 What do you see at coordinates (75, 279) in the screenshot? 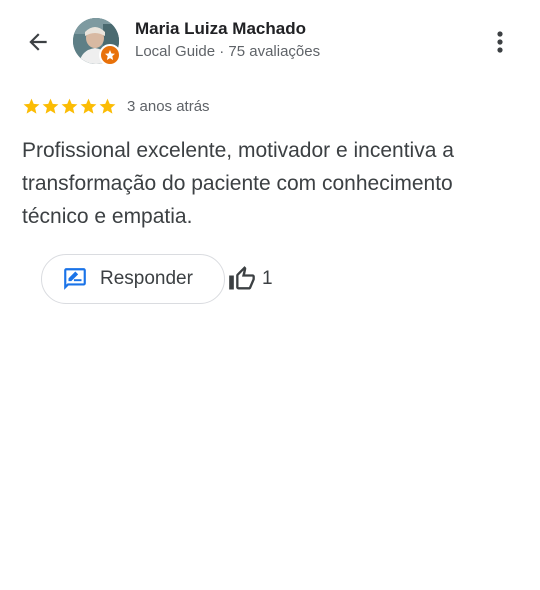
I see `rate-review-icon` at bounding box center [75, 279].